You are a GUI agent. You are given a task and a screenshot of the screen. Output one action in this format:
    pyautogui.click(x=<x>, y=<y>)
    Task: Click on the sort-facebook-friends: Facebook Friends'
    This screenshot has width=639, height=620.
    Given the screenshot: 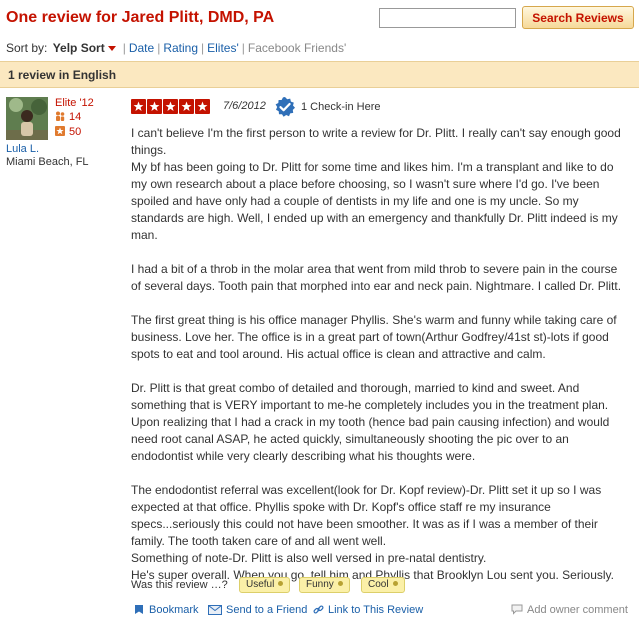 What is the action you would take?
    pyautogui.click(x=297, y=48)
    